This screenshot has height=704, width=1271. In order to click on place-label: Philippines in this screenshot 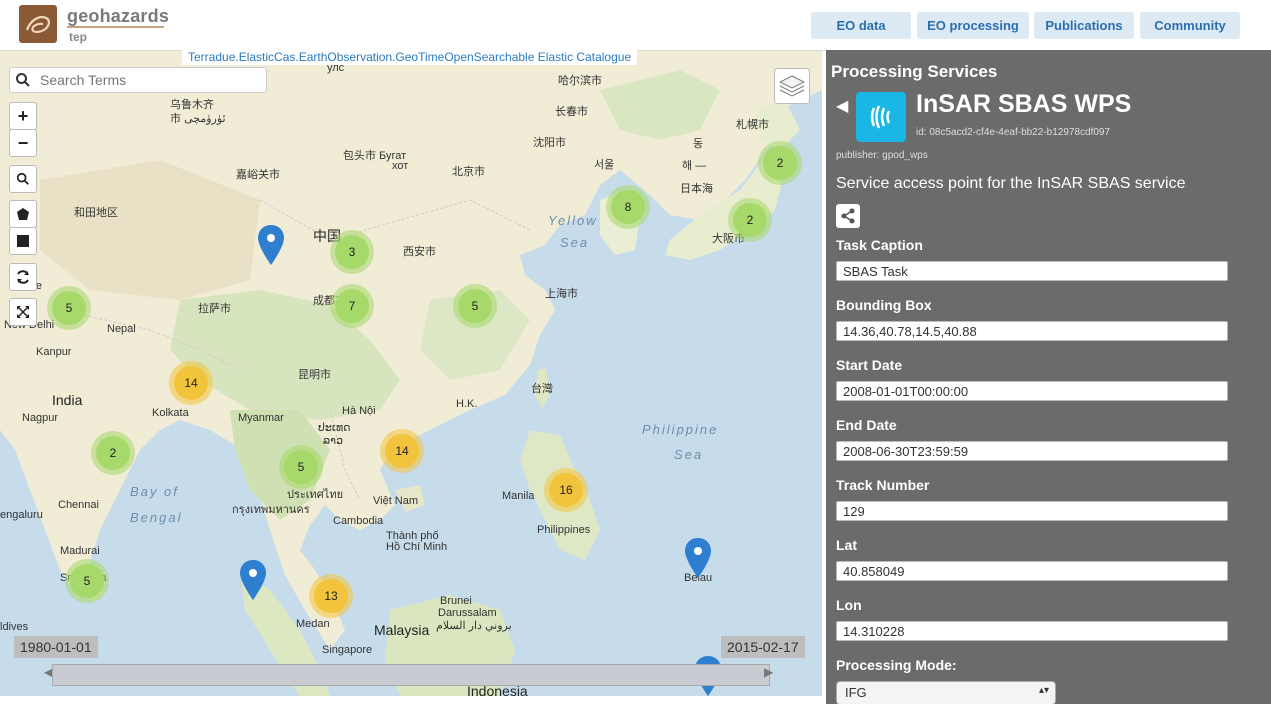, I will do `click(564, 530)`.